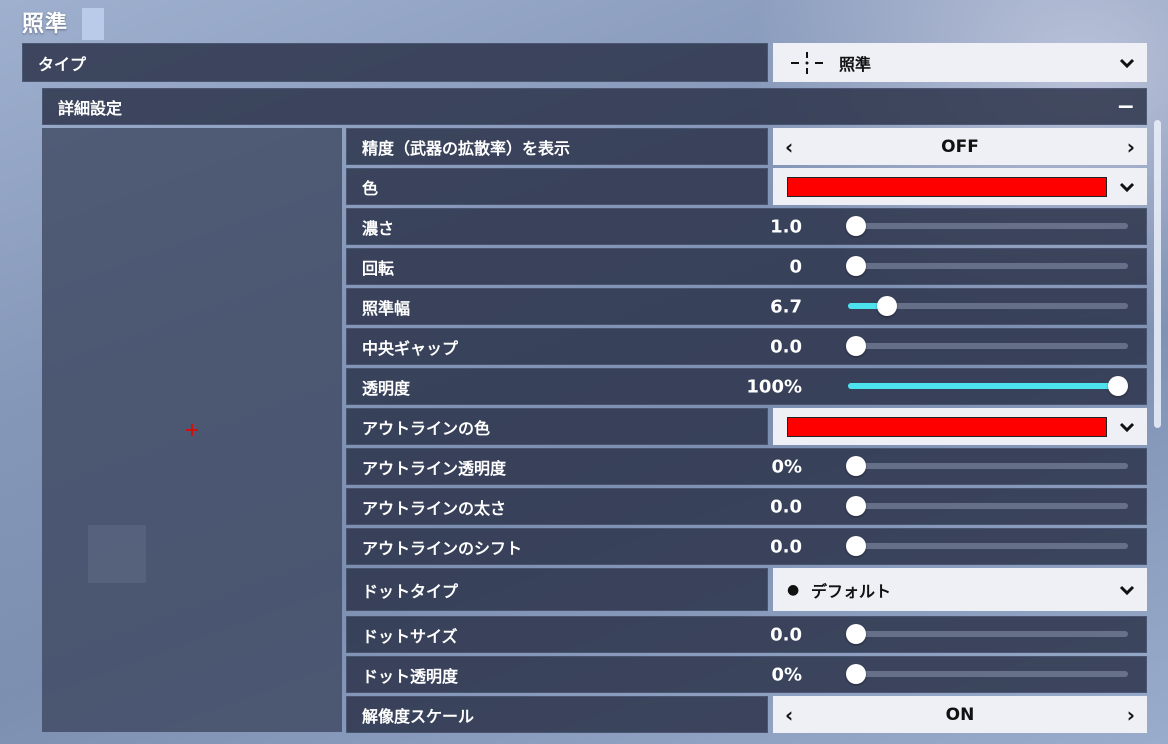 The image size is (1168, 744). I want to click on outline-opacity-slider, so click(987, 466).